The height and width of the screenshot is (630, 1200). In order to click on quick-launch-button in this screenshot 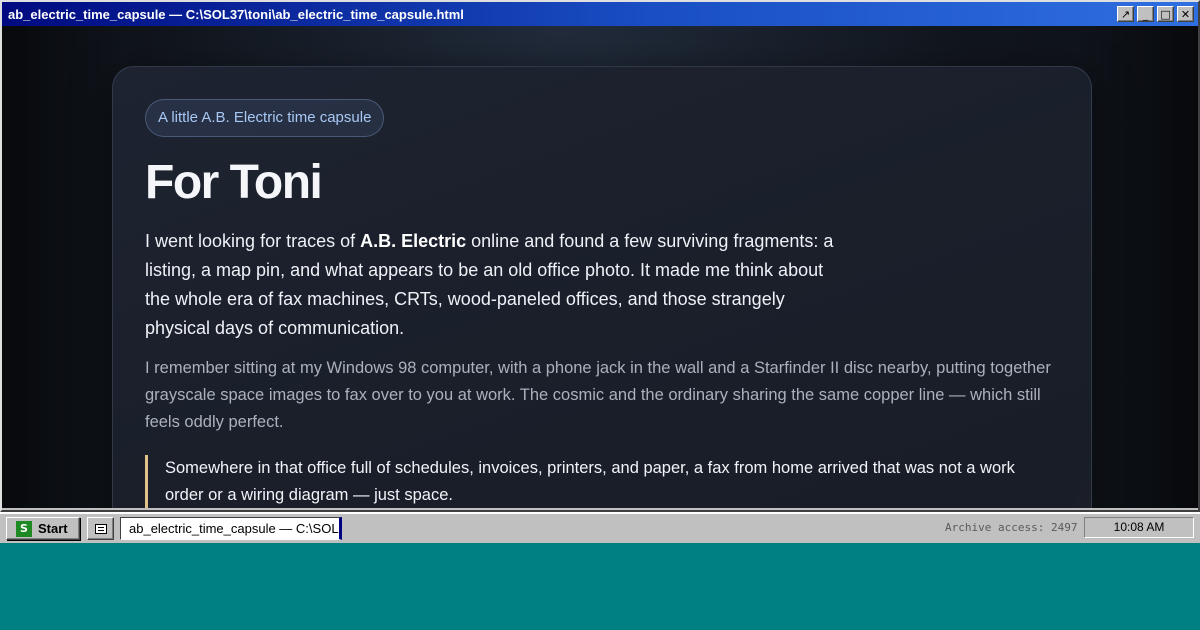, I will do `click(100, 528)`.